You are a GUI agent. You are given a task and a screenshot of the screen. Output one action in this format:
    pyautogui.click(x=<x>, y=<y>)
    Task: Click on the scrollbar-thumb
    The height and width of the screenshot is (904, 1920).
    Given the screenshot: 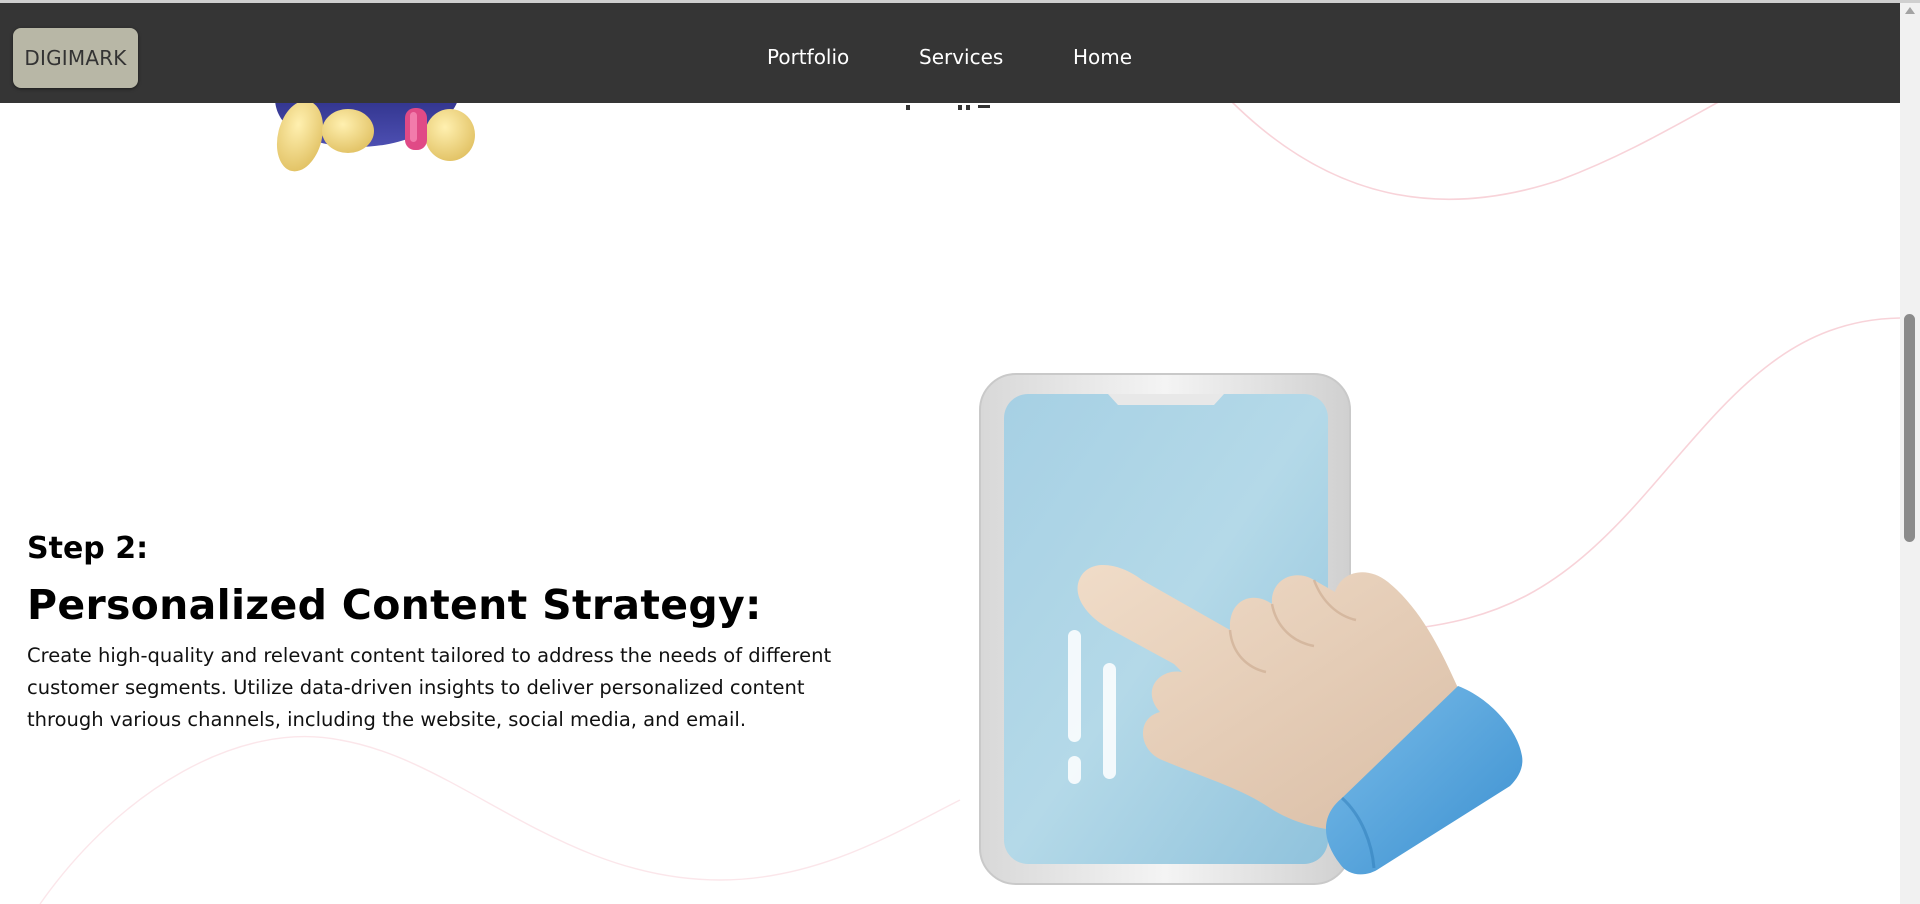 What is the action you would take?
    pyautogui.click(x=1909, y=428)
    